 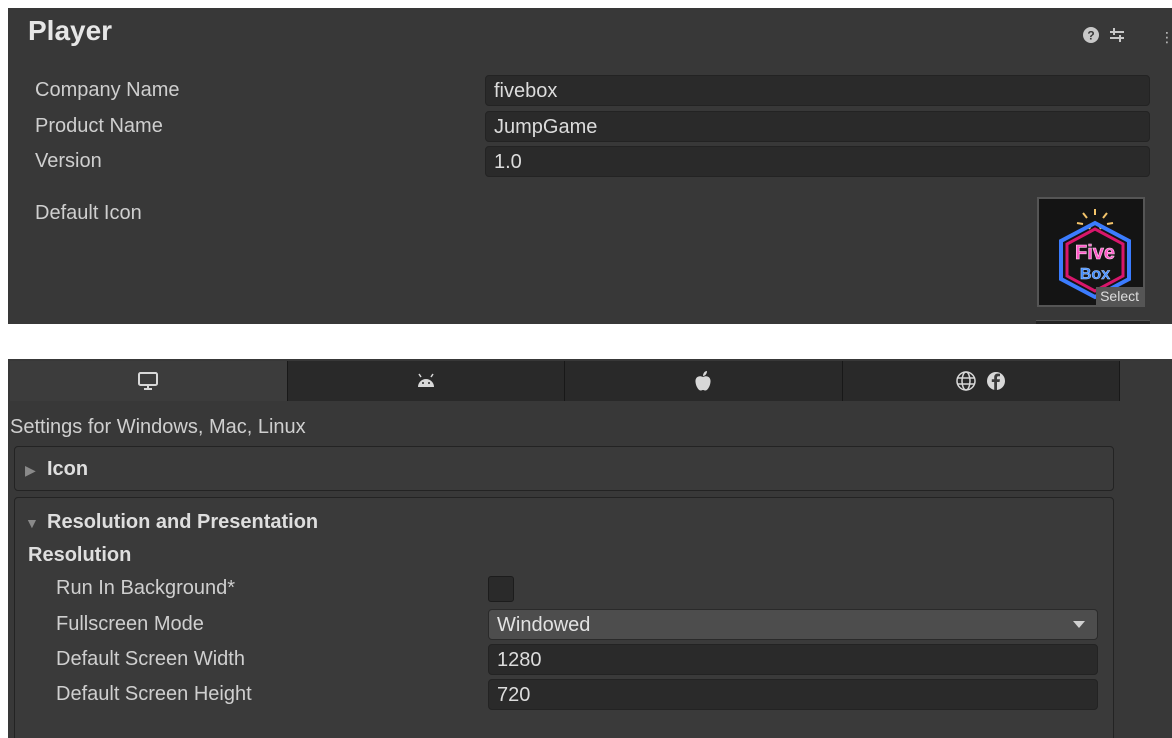 What do you see at coordinates (817, 161) in the screenshot?
I see `version-field: 1.0` at bounding box center [817, 161].